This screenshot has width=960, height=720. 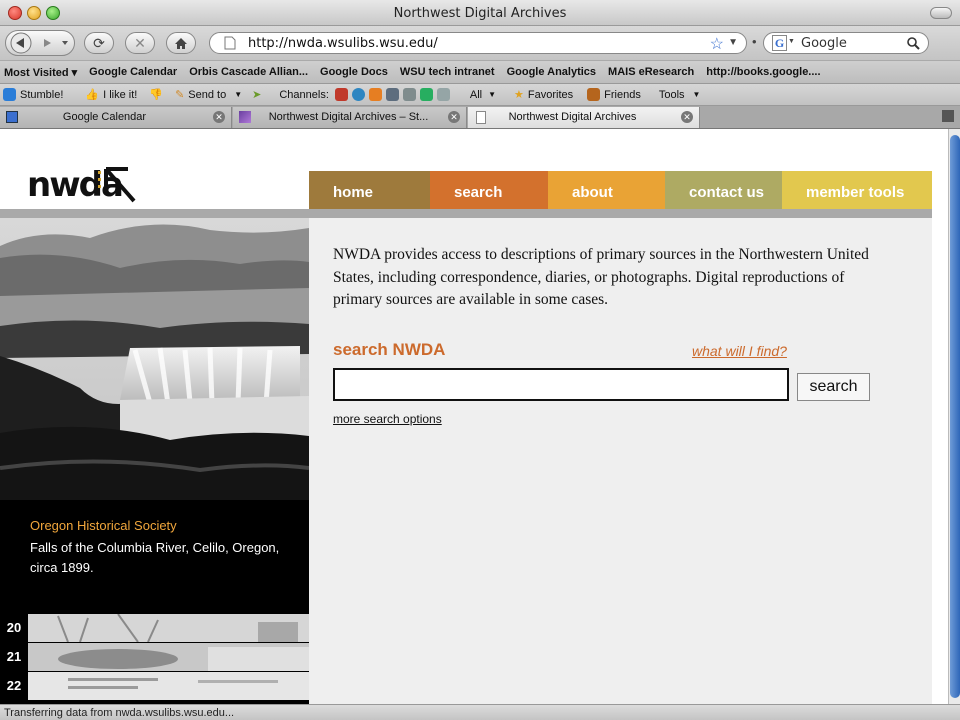 I want to click on all-dropdown-icon: ▼, so click(x=492, y=94).